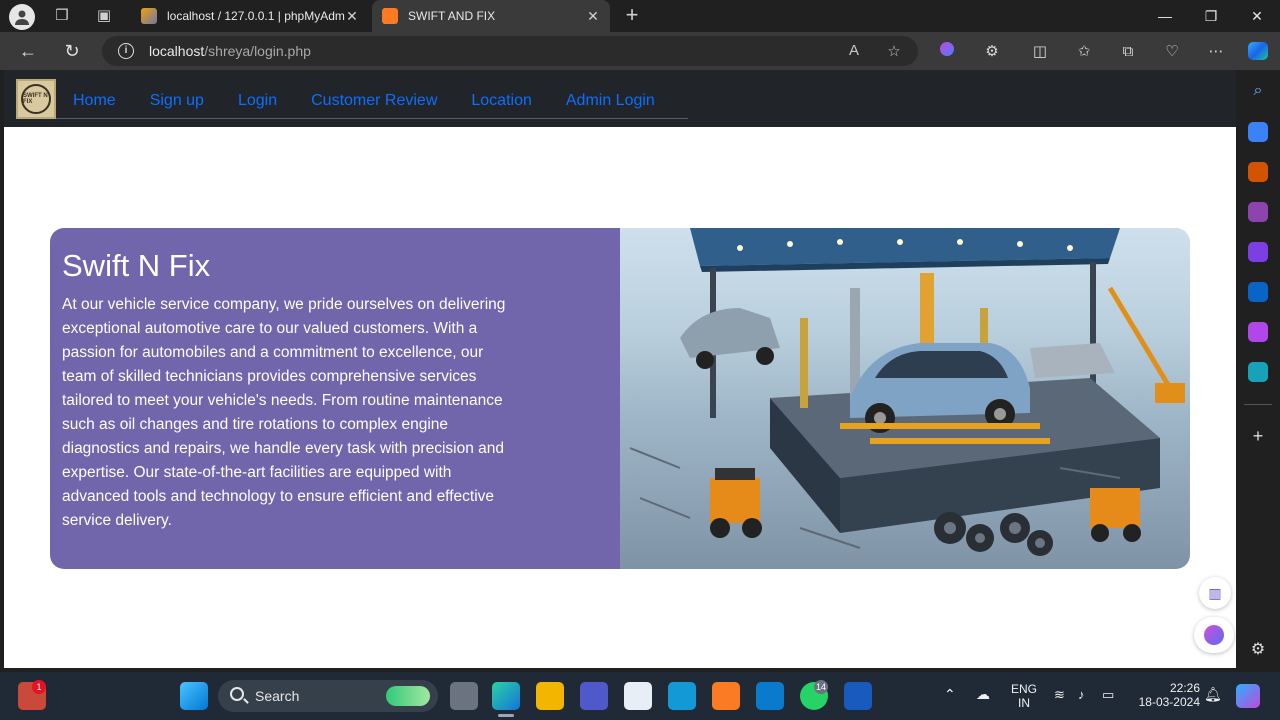  What do you see at coordinates (390, 16) in the screenshot?
I see `xampp-favicon-icon` at bounding box center [390, 16].